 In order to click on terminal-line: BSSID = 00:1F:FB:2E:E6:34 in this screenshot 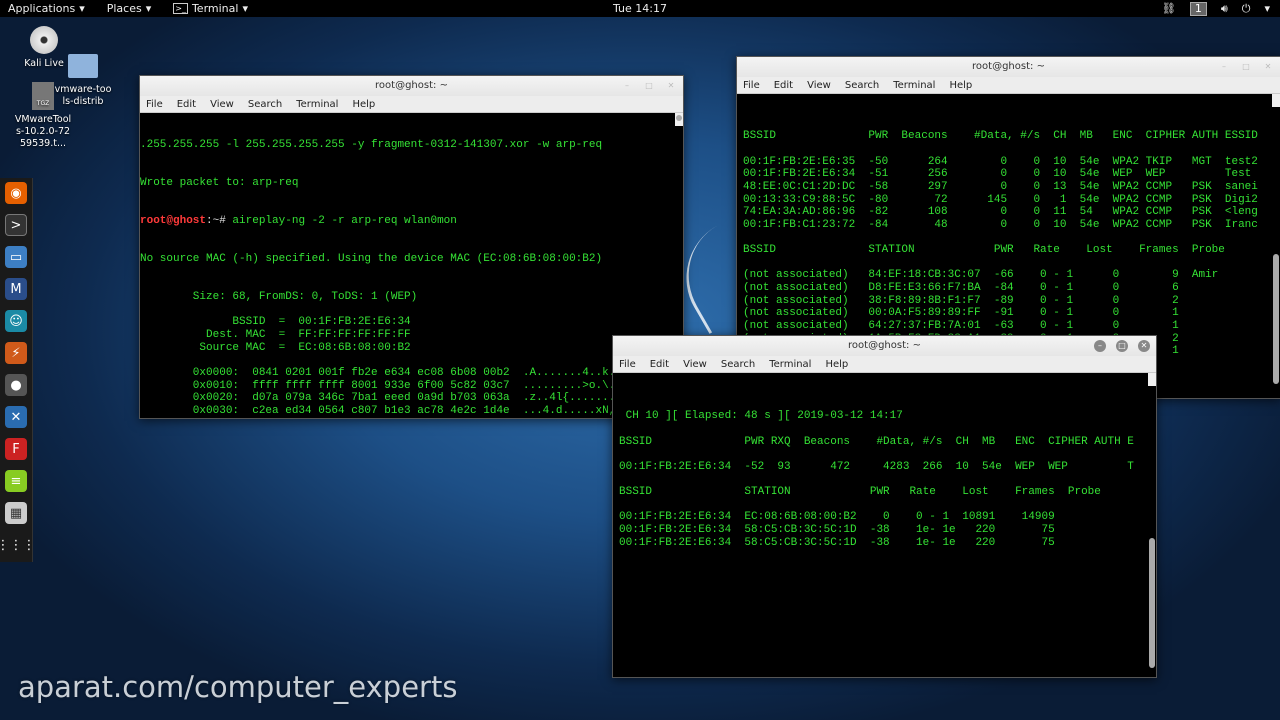, I will do `click(275, 322)`.